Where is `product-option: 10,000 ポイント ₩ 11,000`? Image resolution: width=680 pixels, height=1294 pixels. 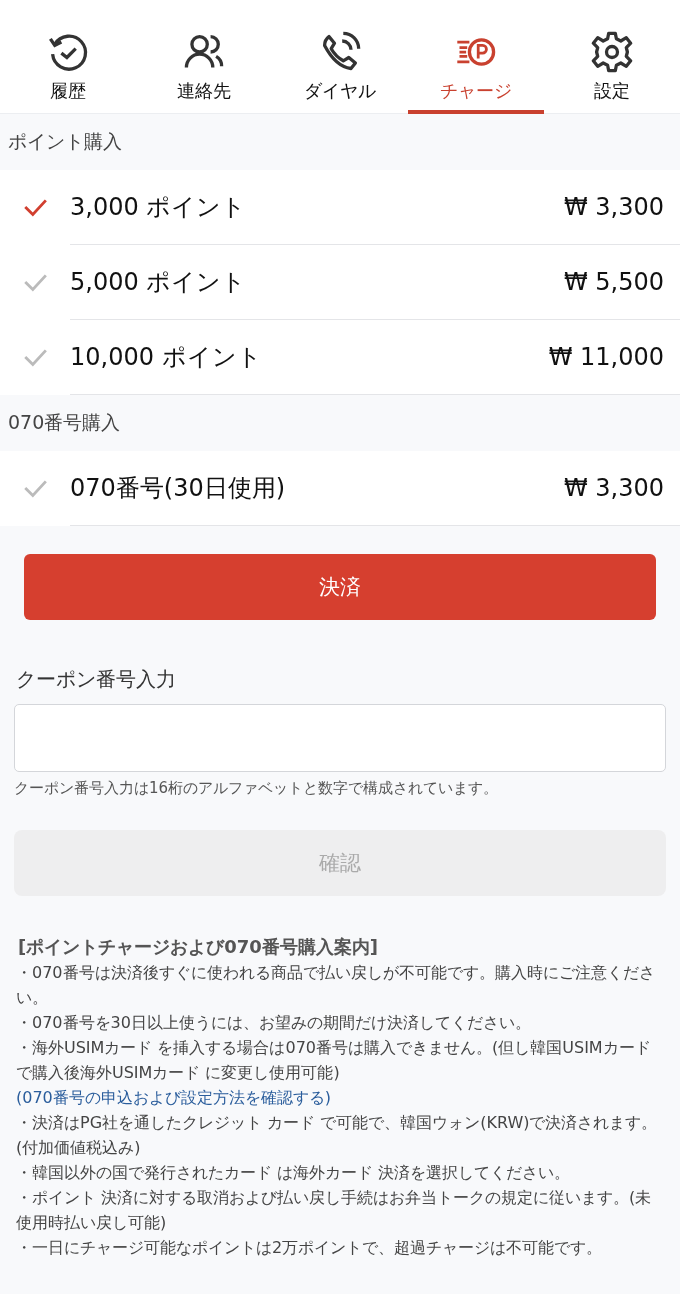 product-option: 10,000 ポイント ₩ 11,000 is located at coordinates (340, 357).